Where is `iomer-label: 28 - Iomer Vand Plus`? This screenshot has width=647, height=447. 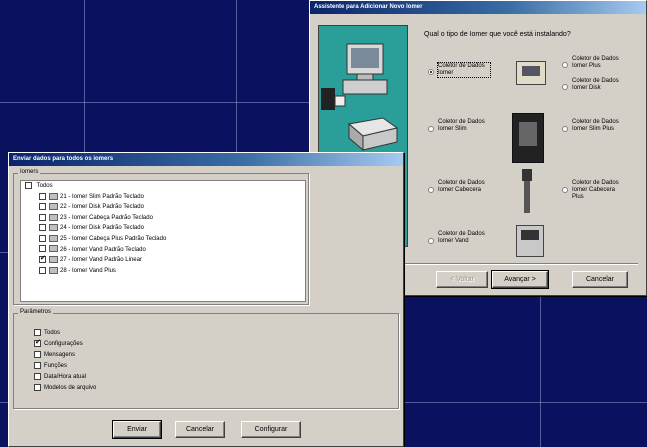
iomer-label: 28 - Iomer Vand Plus is located at coordinates (88, 270).